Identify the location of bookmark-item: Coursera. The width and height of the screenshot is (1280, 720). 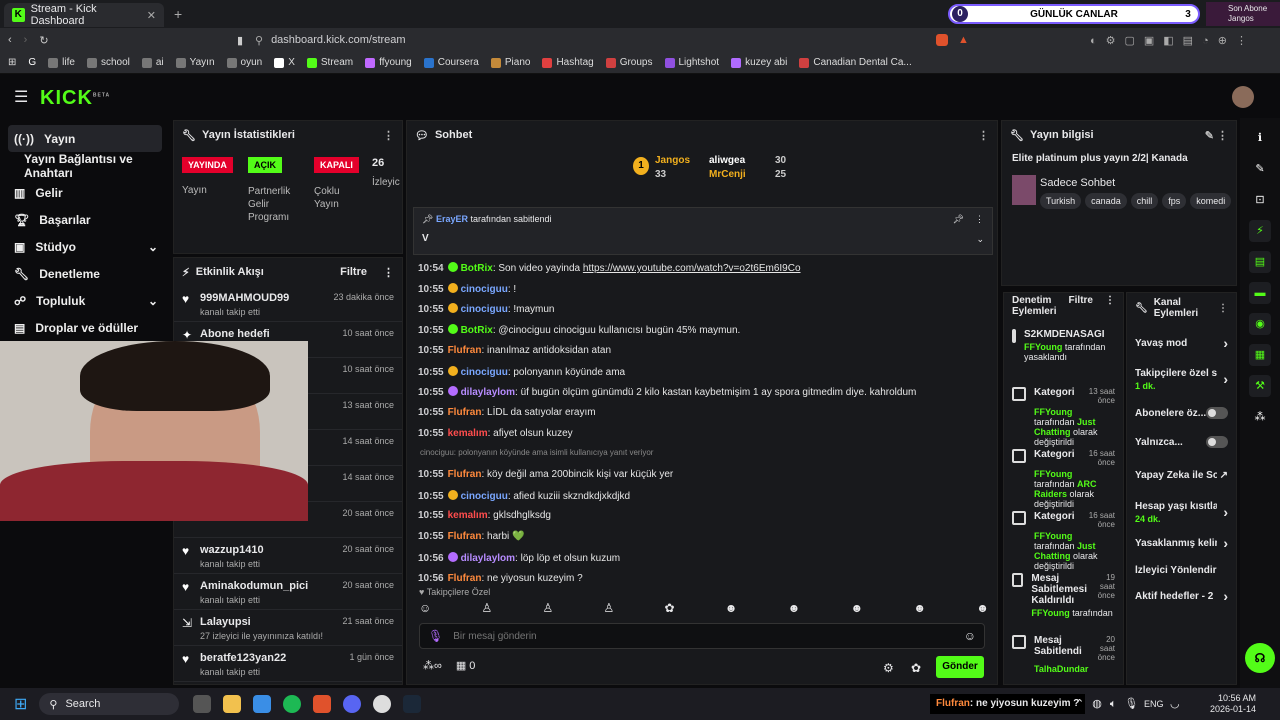
(451, 62).